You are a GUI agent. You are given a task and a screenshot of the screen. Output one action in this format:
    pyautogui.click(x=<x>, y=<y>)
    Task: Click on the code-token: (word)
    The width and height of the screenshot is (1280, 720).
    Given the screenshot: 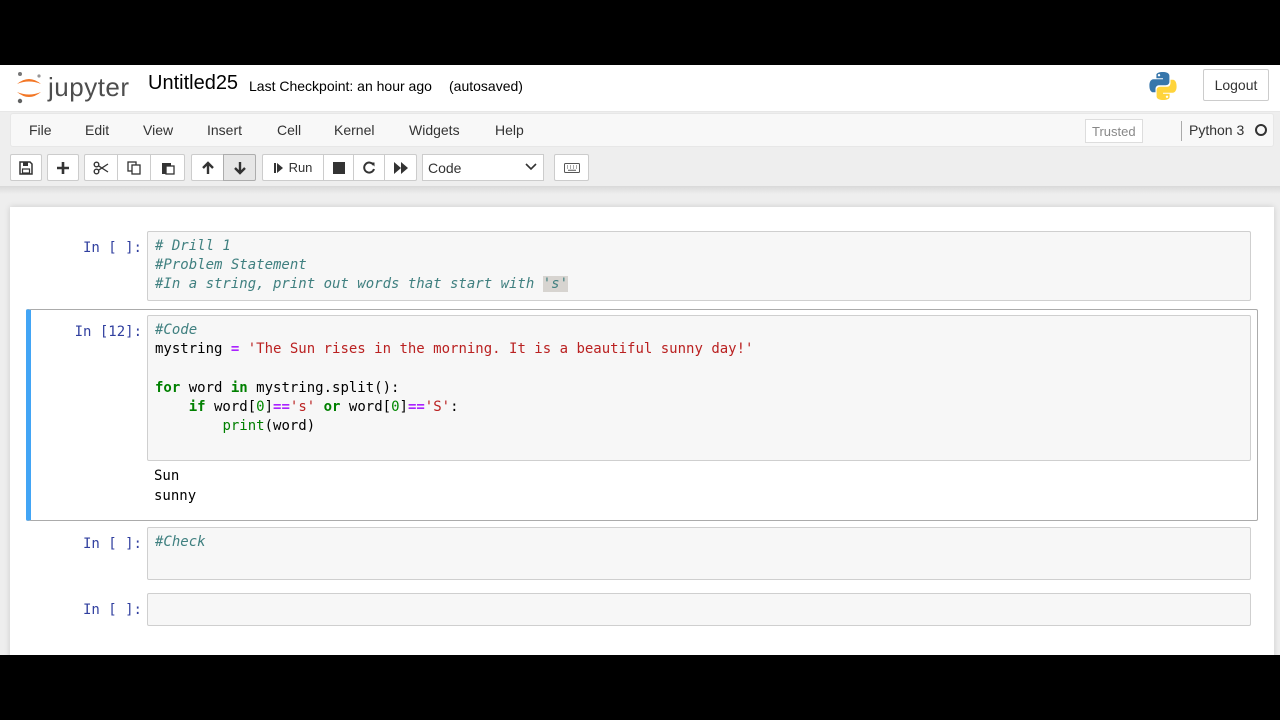 What is the action you would take?
    pyautogui.click(x=290, y=426)
    